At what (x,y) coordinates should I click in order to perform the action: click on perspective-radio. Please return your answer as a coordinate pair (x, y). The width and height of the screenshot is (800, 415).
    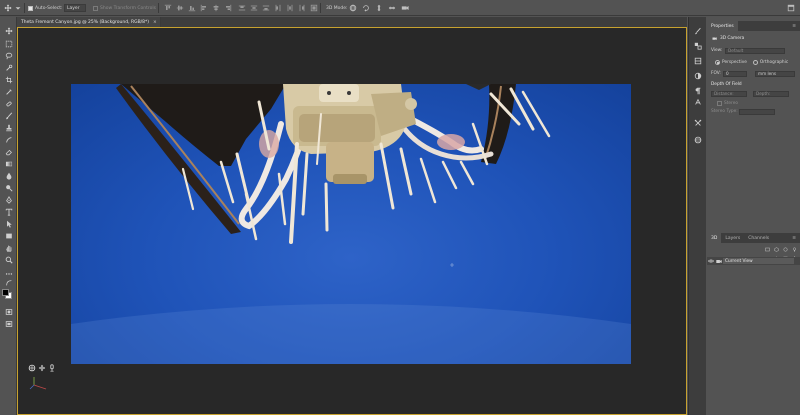
    Looking at the image, I should click on (717, 62).